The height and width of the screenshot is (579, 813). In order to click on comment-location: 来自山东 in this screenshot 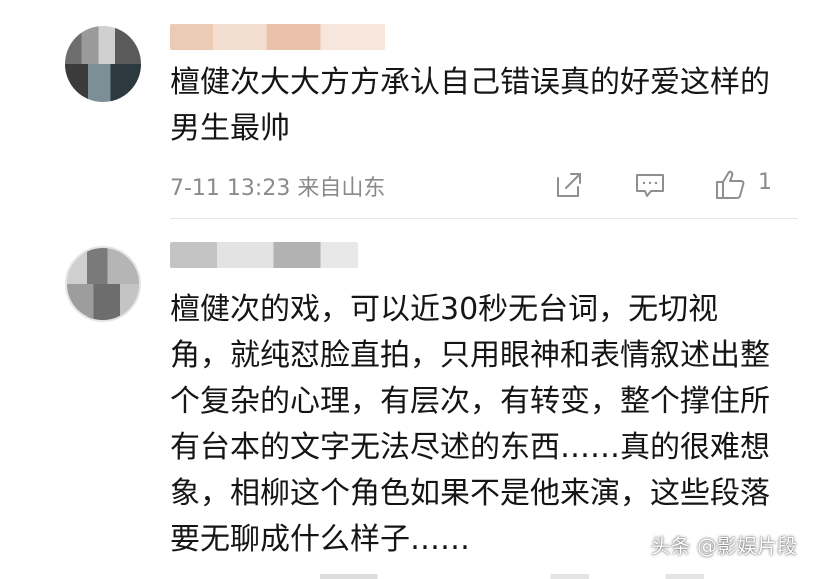, I will do `click(341, 188)`.